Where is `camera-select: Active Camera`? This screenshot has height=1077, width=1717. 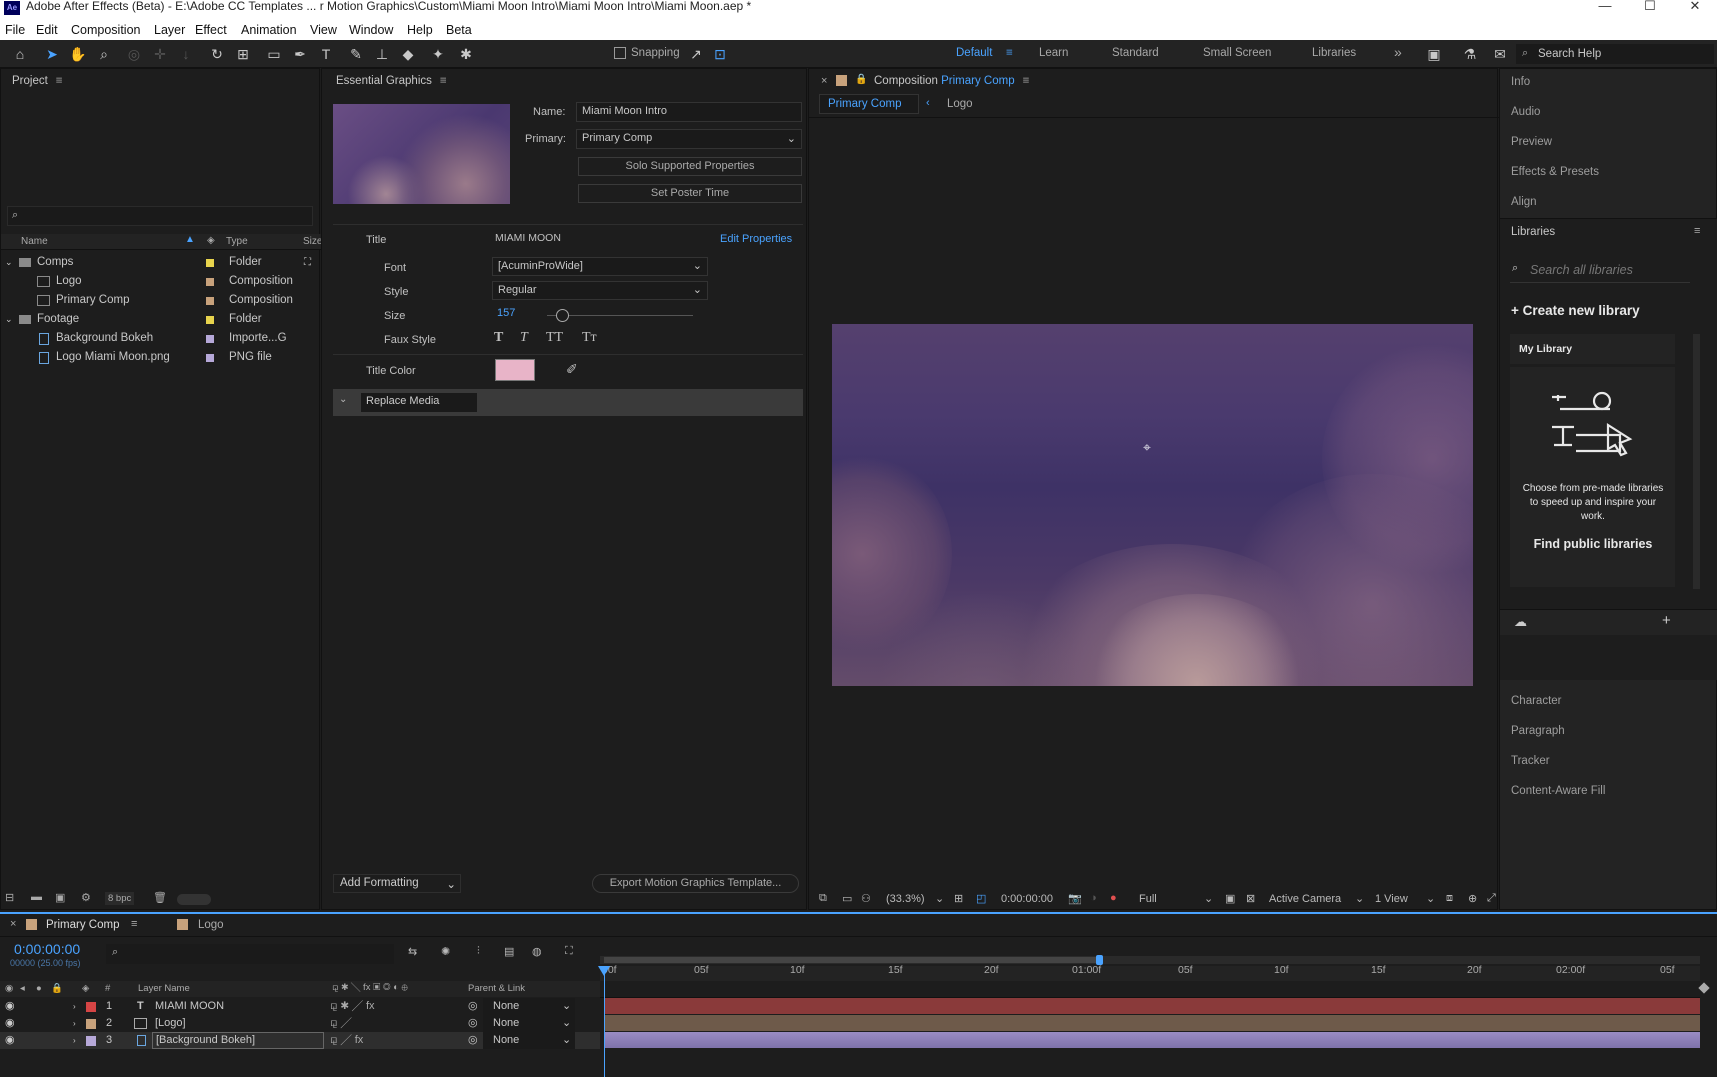 camera-select: Active Camera is located at coordinates (1305, 899).